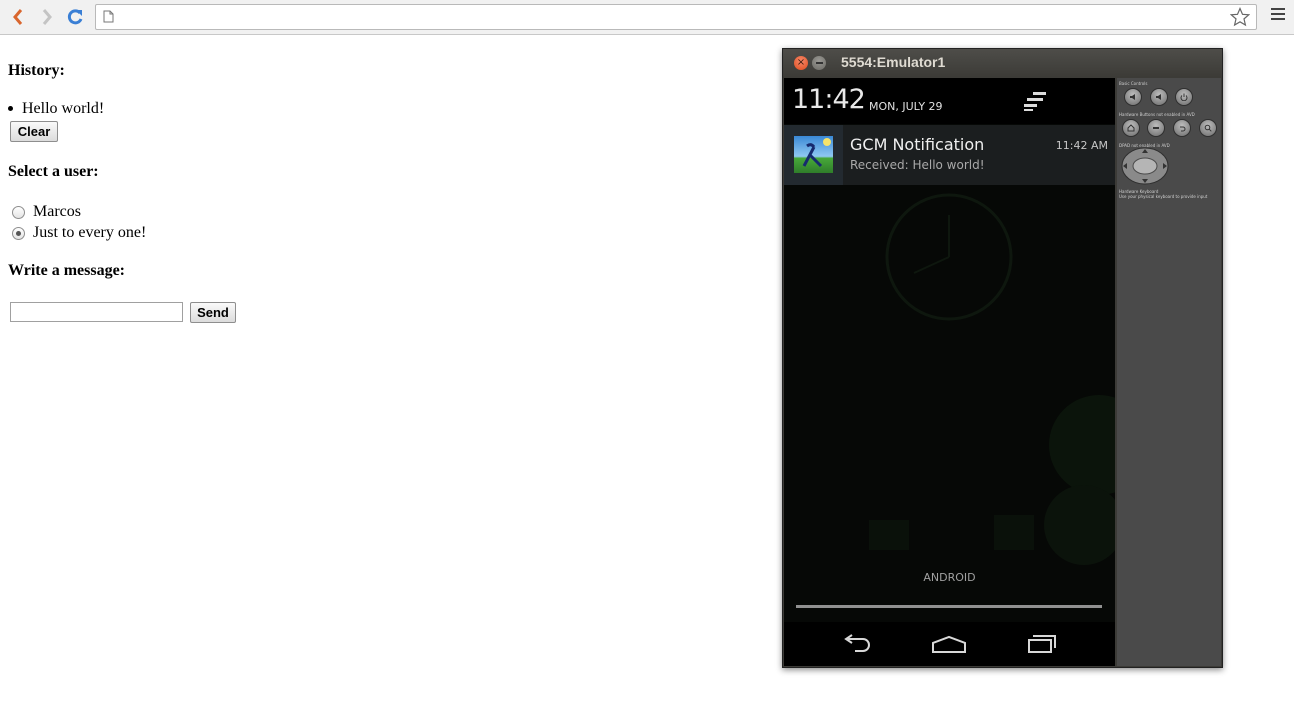 The width and height of the screenshot is (1294, 702). I want to click on close-icon: ×, so click(801, 63).